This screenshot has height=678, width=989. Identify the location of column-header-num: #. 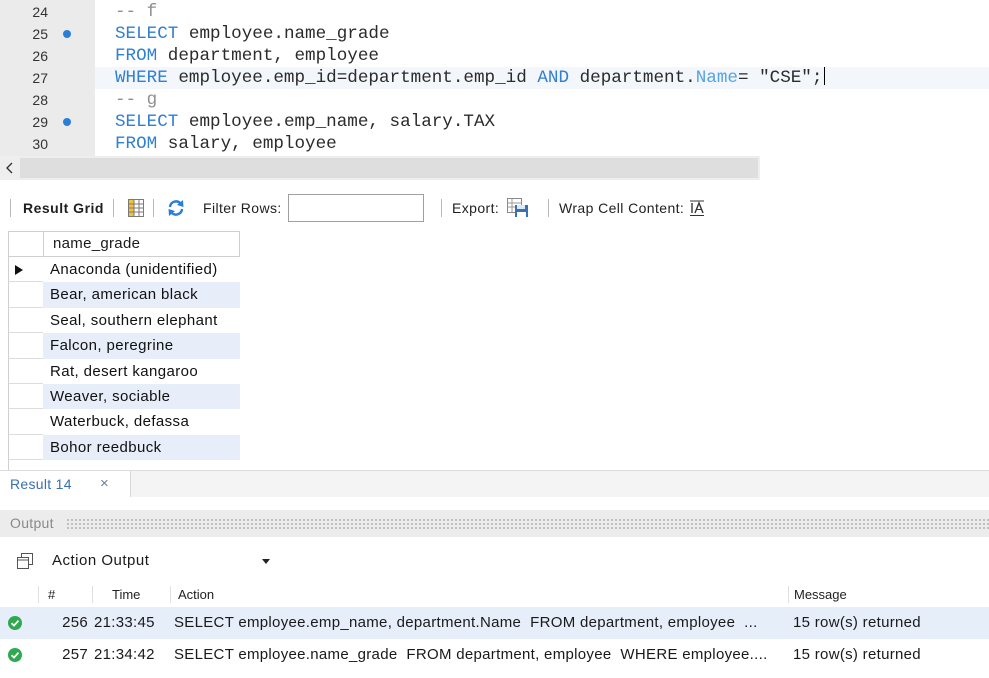
(51, 594).